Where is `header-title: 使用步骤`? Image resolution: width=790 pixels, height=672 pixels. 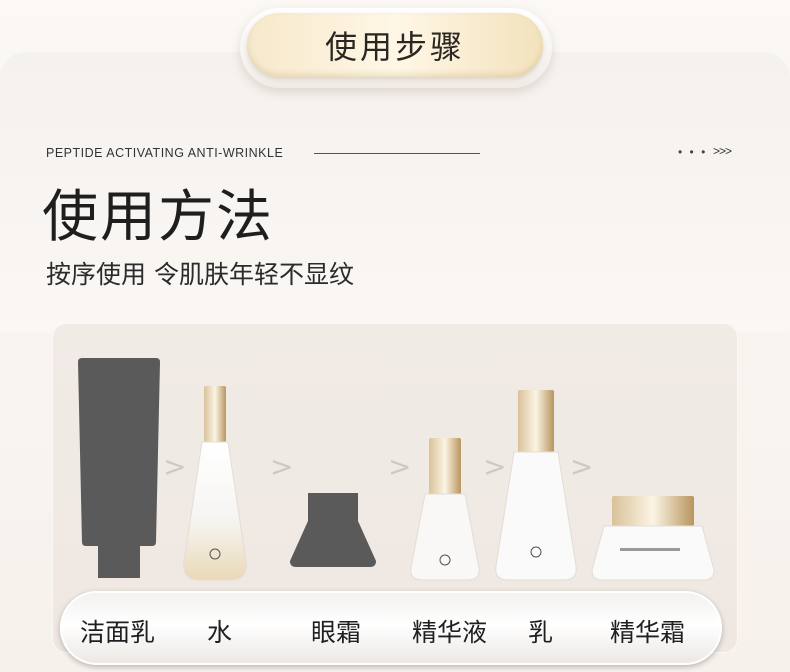
header-title: 使用步骤 is located at coordinates (394, 47).